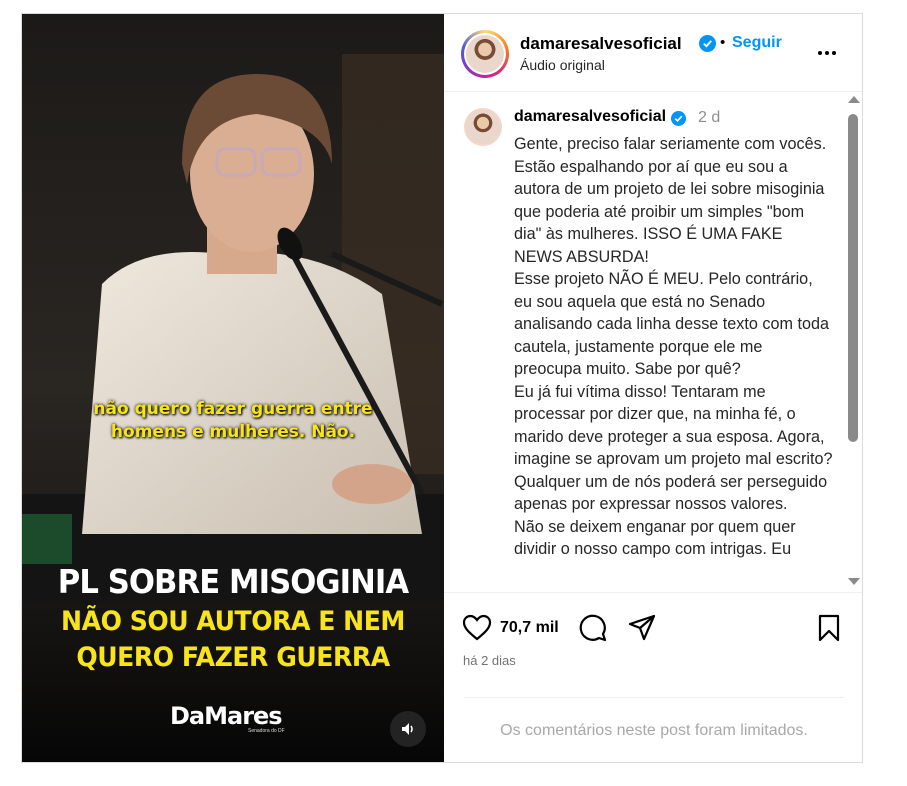 The width and height of the screenshot is (907, 786). Describe the element at coordinates (233, 657) in the screenshot. I see `video-subheadline-line-2: QUERO FAZER GUERRA` at that location.